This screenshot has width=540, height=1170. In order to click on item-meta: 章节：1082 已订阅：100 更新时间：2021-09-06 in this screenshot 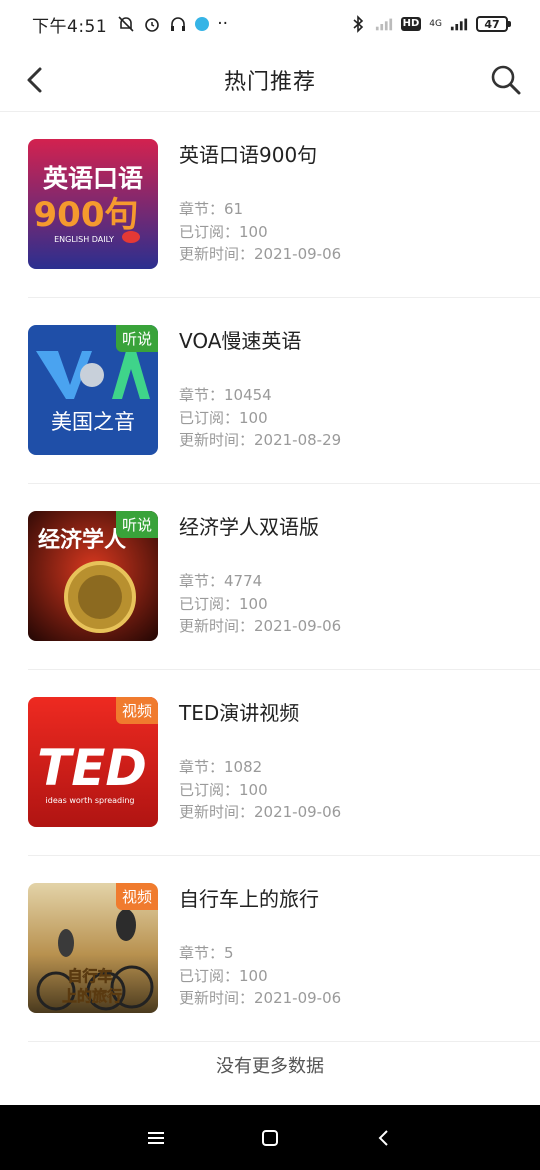, I will do `click(359, 790)`.